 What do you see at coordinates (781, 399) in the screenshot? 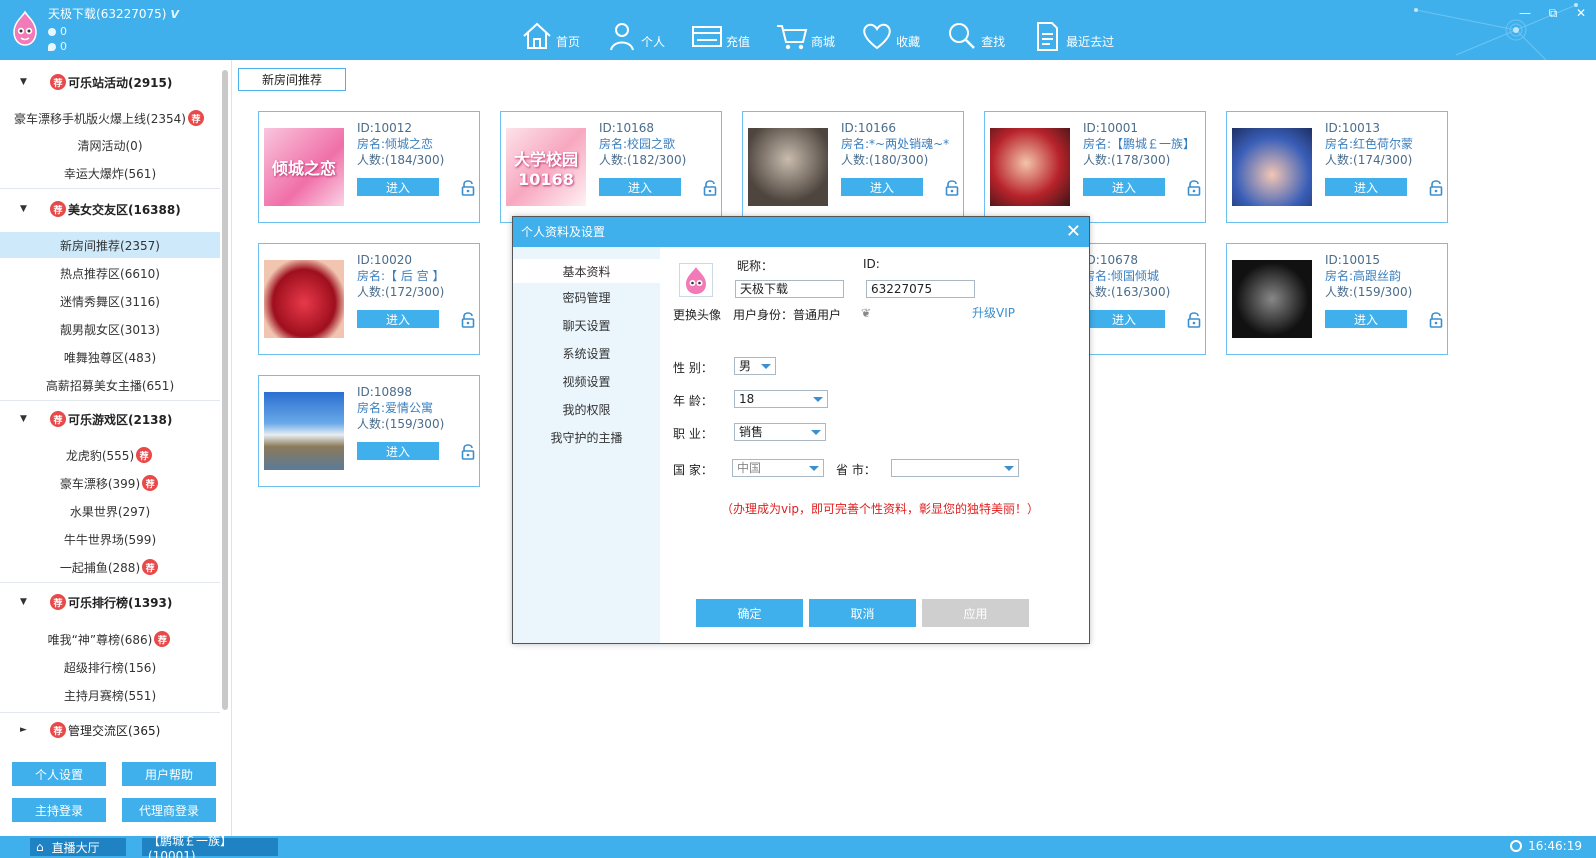
I see `age-select: 18` at bounding box center [781, 399].